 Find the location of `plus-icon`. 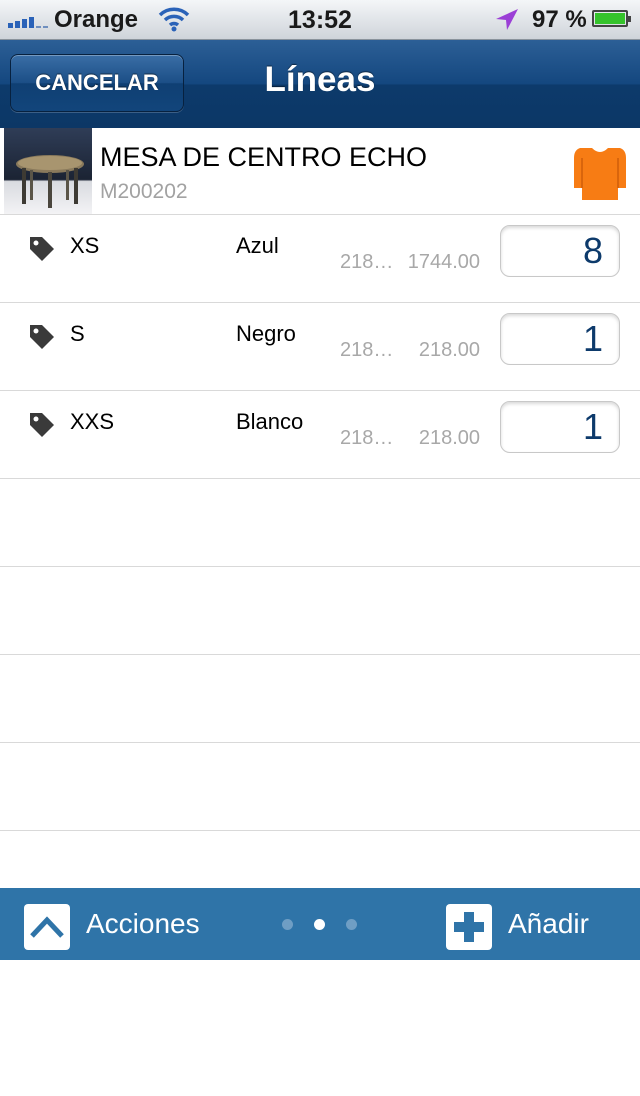

plus-icon is located at coordinates (469, 927).